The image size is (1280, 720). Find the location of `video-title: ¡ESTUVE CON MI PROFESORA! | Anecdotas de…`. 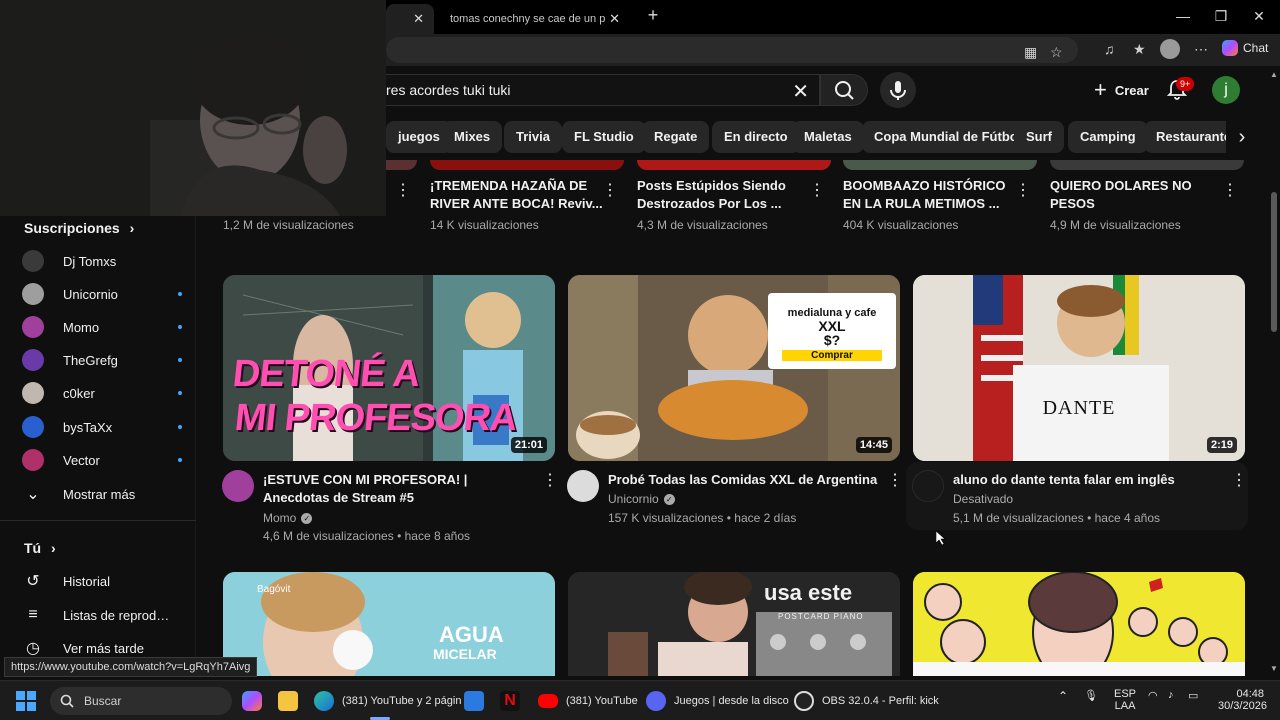

video-title: ¡ESTUVE CON MI PROFESORA! | Anecdotas de… is located at coordinates (399, 489).